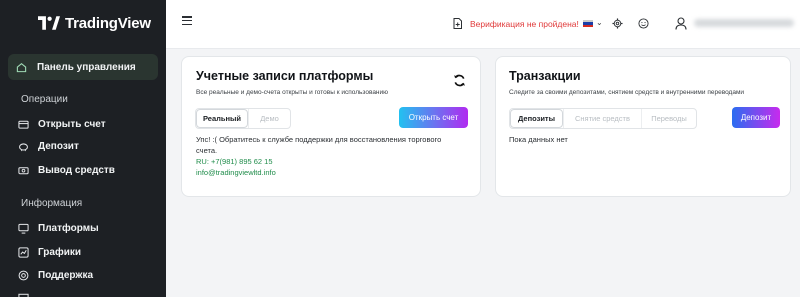 The height and width of the screenshot is (297, 800). What do you see at coordinates (744, 23) in the screenshot?
I see `user-name-blurred` at bounding box center [744, 23].